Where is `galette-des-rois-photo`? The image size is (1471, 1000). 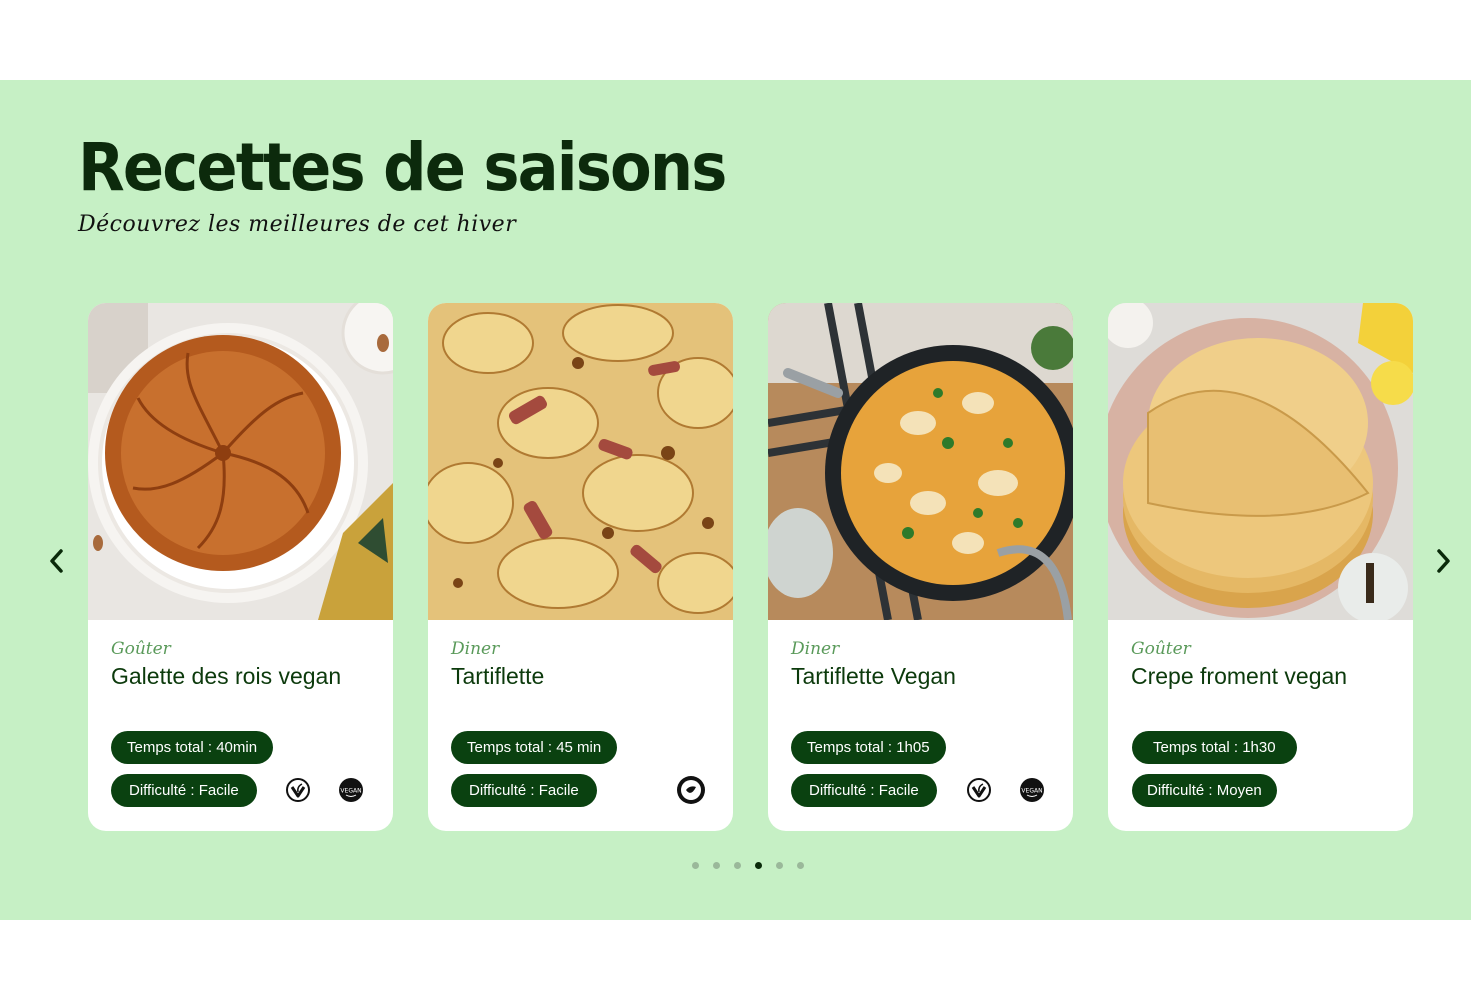
galette-des-rois-photo is located at coordinates (240, 461).